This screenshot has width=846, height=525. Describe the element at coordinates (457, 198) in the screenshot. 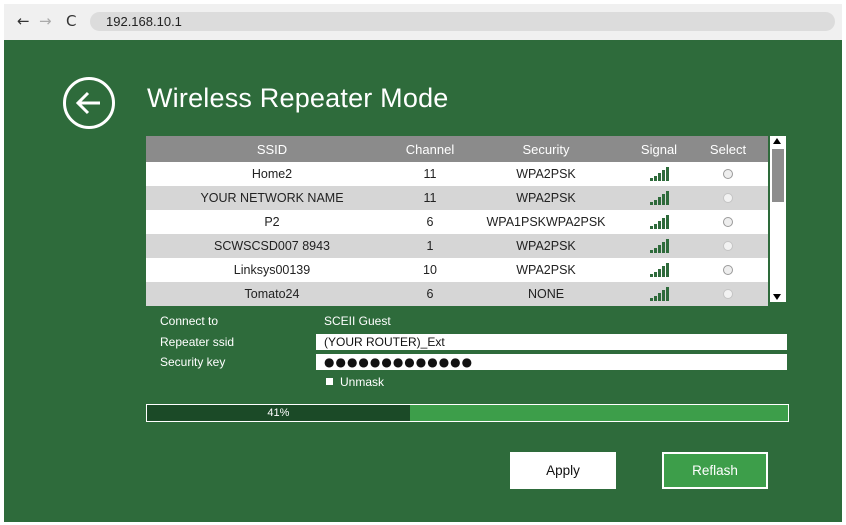

I see `table-row: YOUR NETWORK NAME 11 WPA2PSK` at that location.